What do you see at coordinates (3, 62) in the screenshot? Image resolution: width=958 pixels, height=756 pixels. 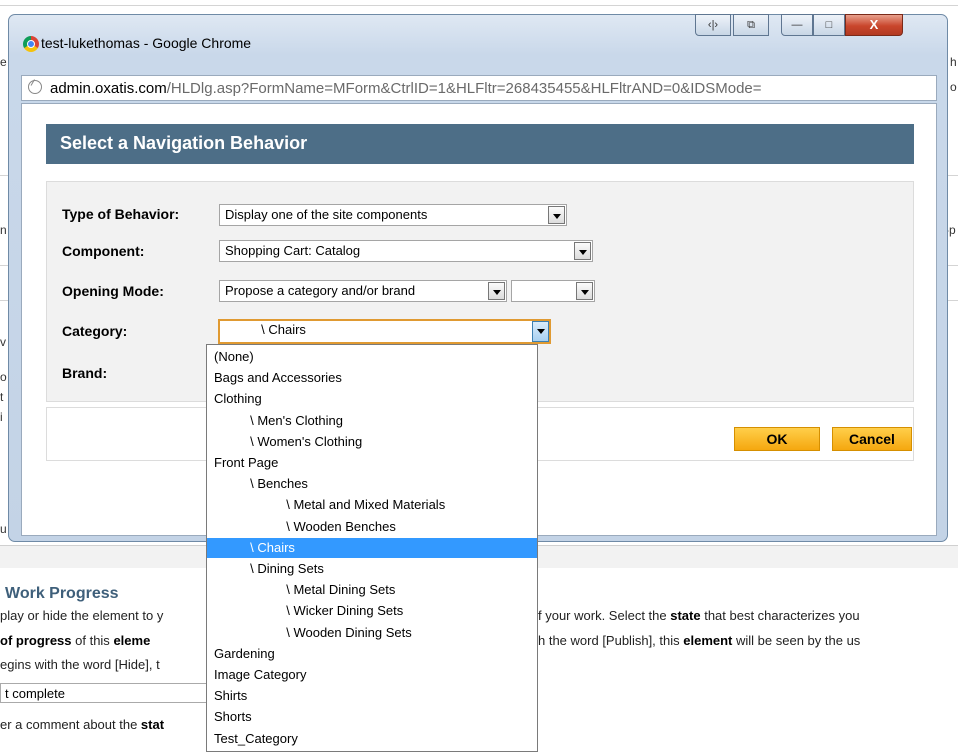 I see `bg-text-fragment: e` at bounding box center [3, 62].